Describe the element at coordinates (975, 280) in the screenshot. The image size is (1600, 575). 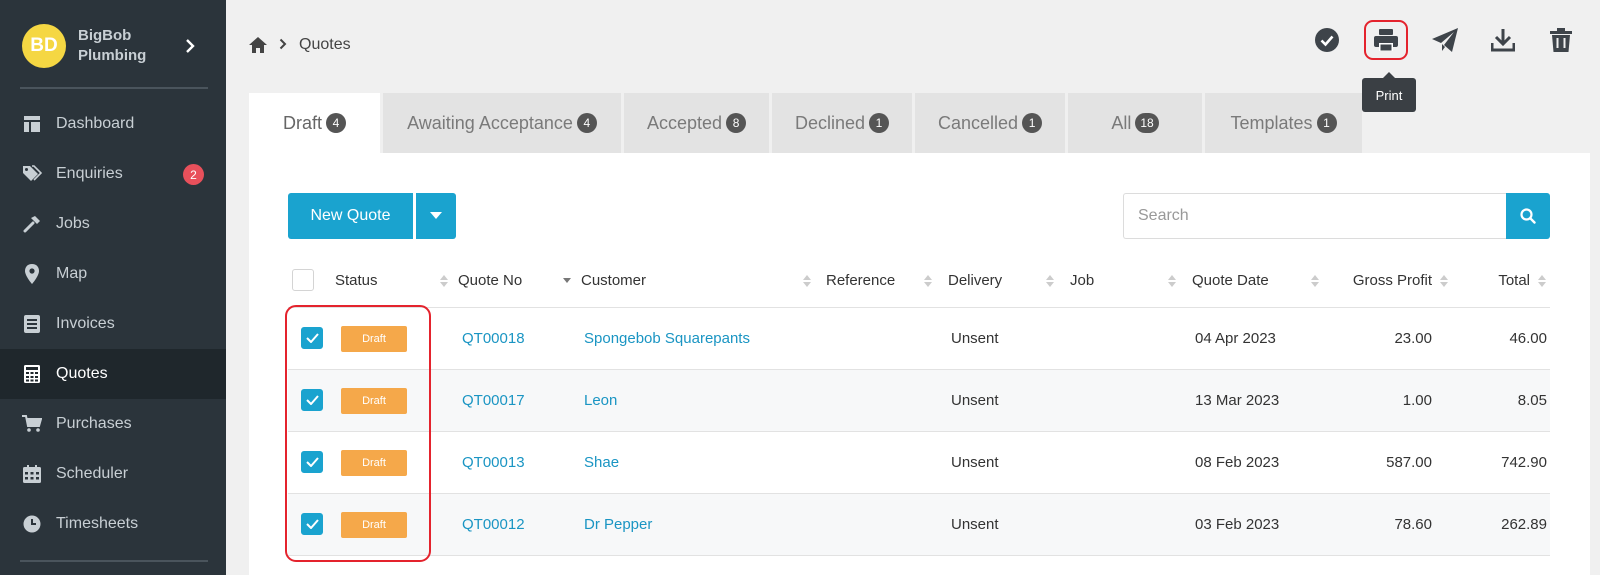
I see `column-label: Delivery` at that location.